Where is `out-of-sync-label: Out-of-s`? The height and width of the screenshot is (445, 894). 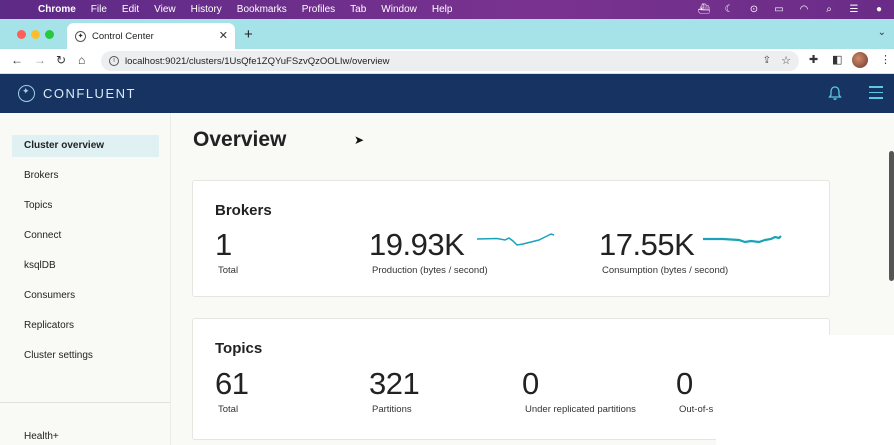
out-of-sync-label: Out-of-s is located at coordinates (696, 409).